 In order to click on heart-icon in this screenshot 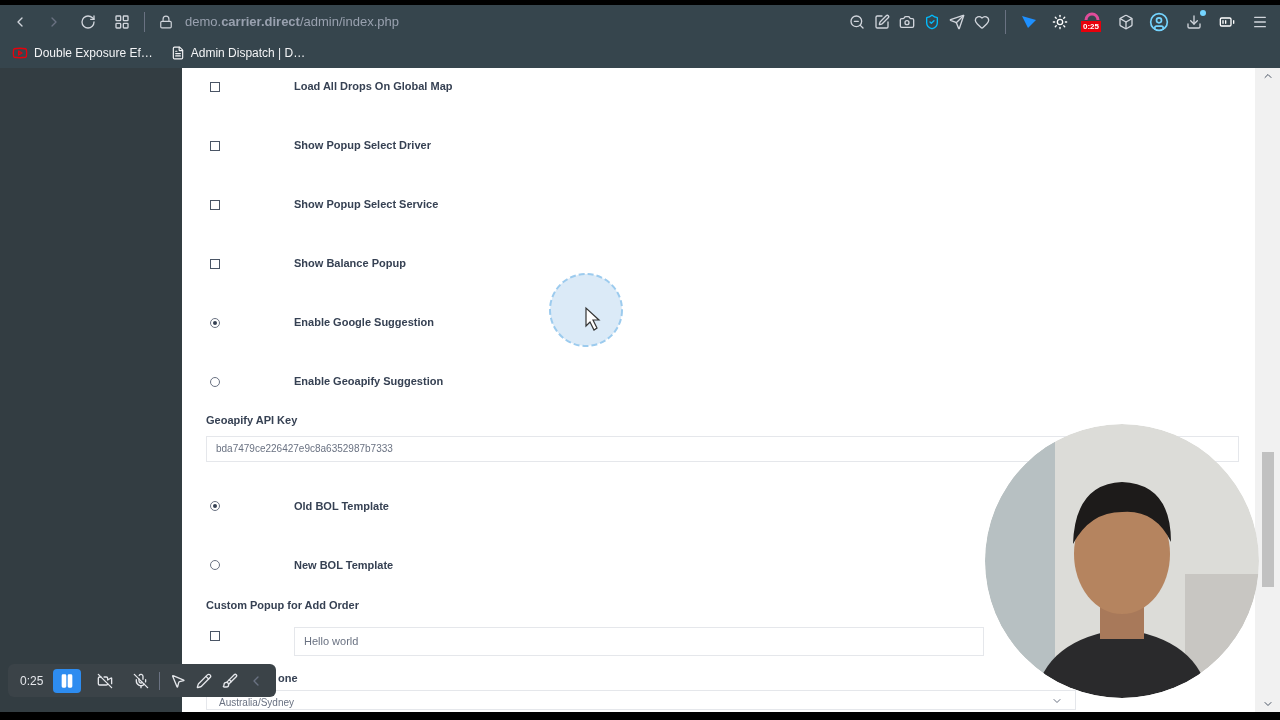, I will do `click(982, 21)`.